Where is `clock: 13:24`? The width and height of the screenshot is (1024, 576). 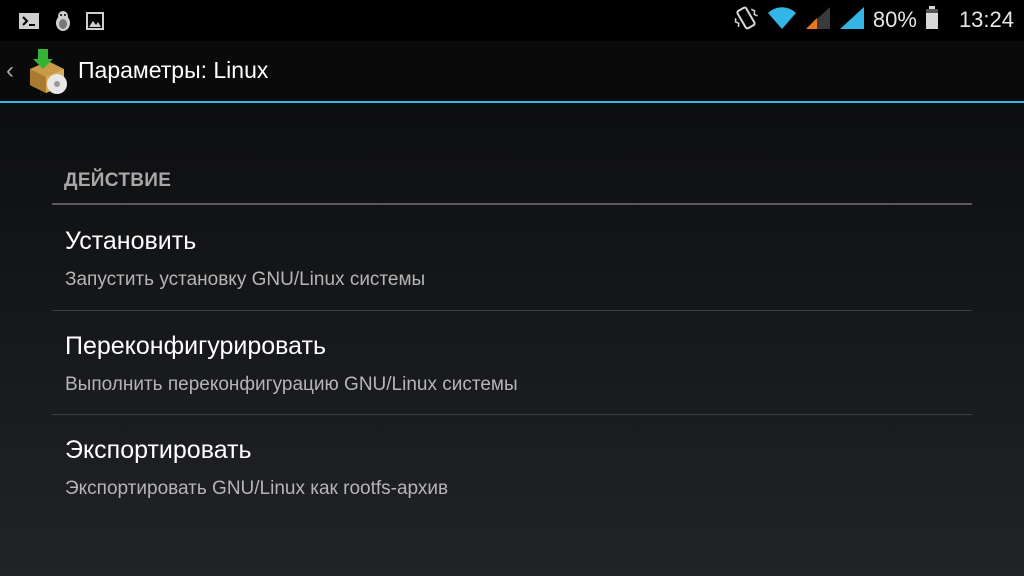 clock: 13:24 is located at coordinates (986, 19).